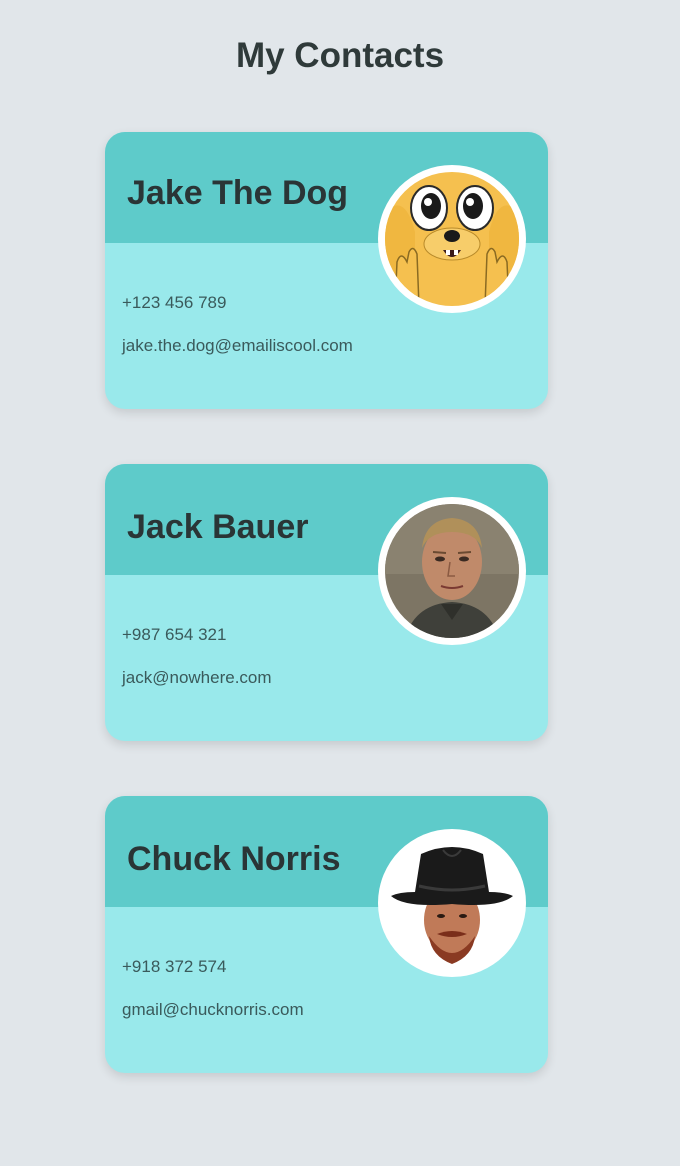  Describe the element at coordinates (237, 346) in the screenshot. I see `email-address: jake.the.dog@emailiscool.com` at that location.